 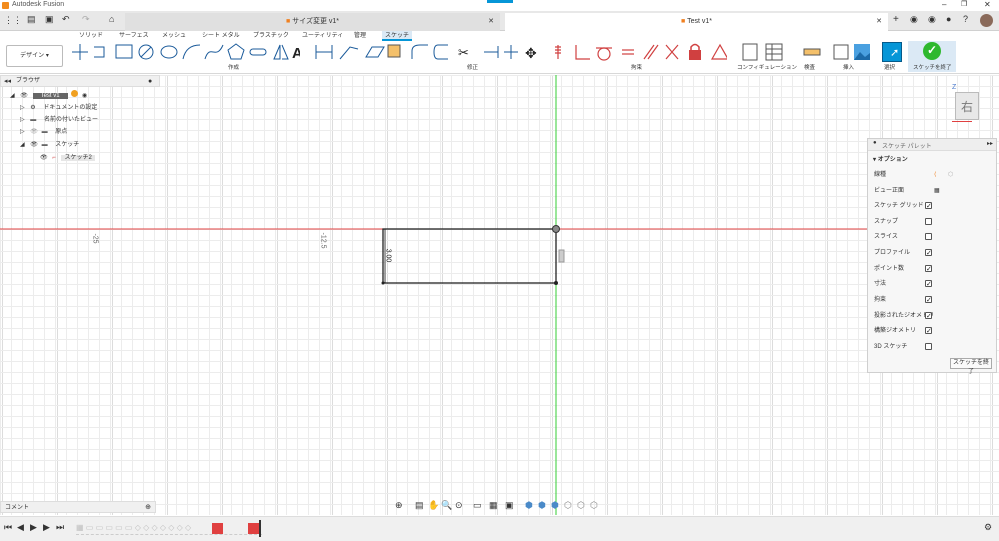 I want to click on projected-geometry-checkbox, so click(x=928, y=317).